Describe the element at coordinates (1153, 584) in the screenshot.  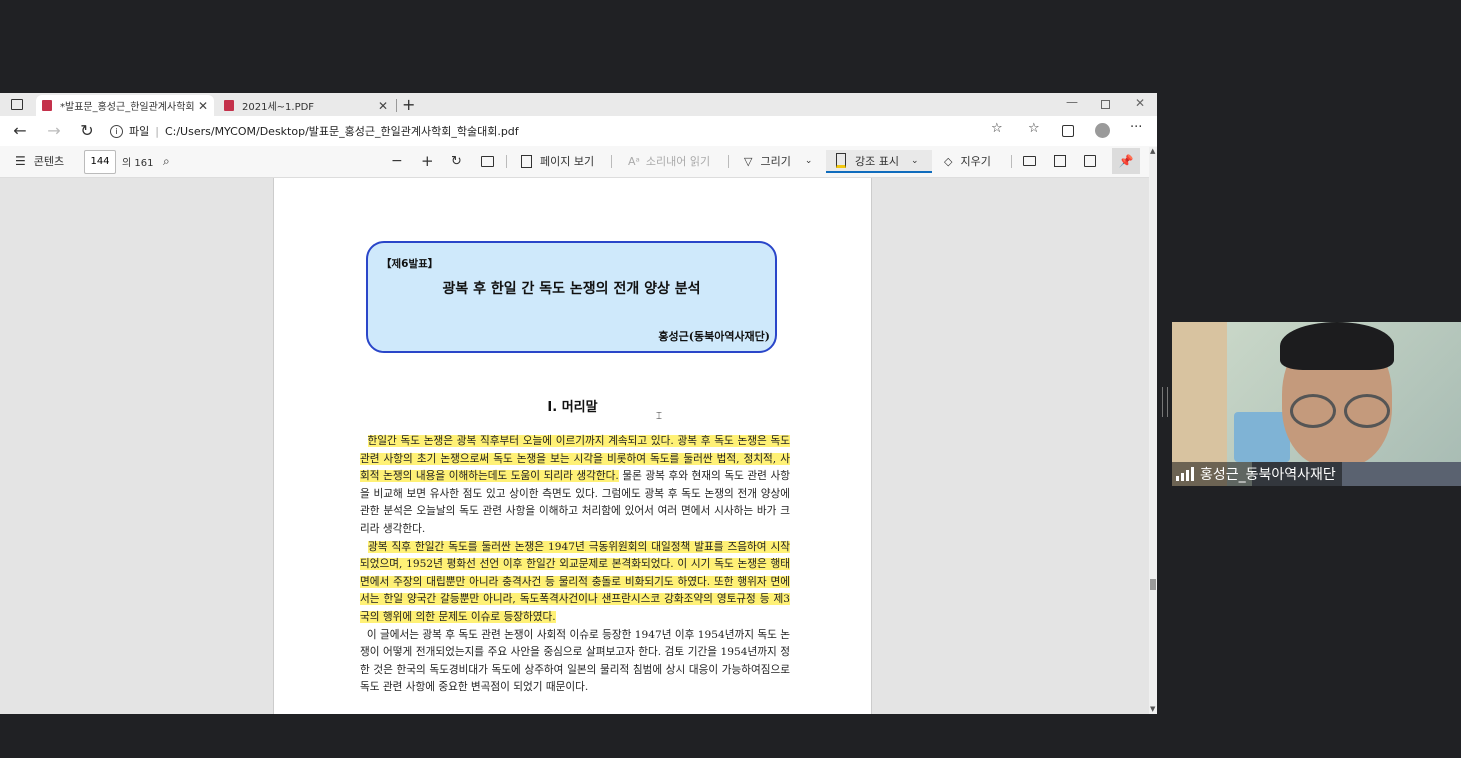
I see `scroll-thumb` at that location.